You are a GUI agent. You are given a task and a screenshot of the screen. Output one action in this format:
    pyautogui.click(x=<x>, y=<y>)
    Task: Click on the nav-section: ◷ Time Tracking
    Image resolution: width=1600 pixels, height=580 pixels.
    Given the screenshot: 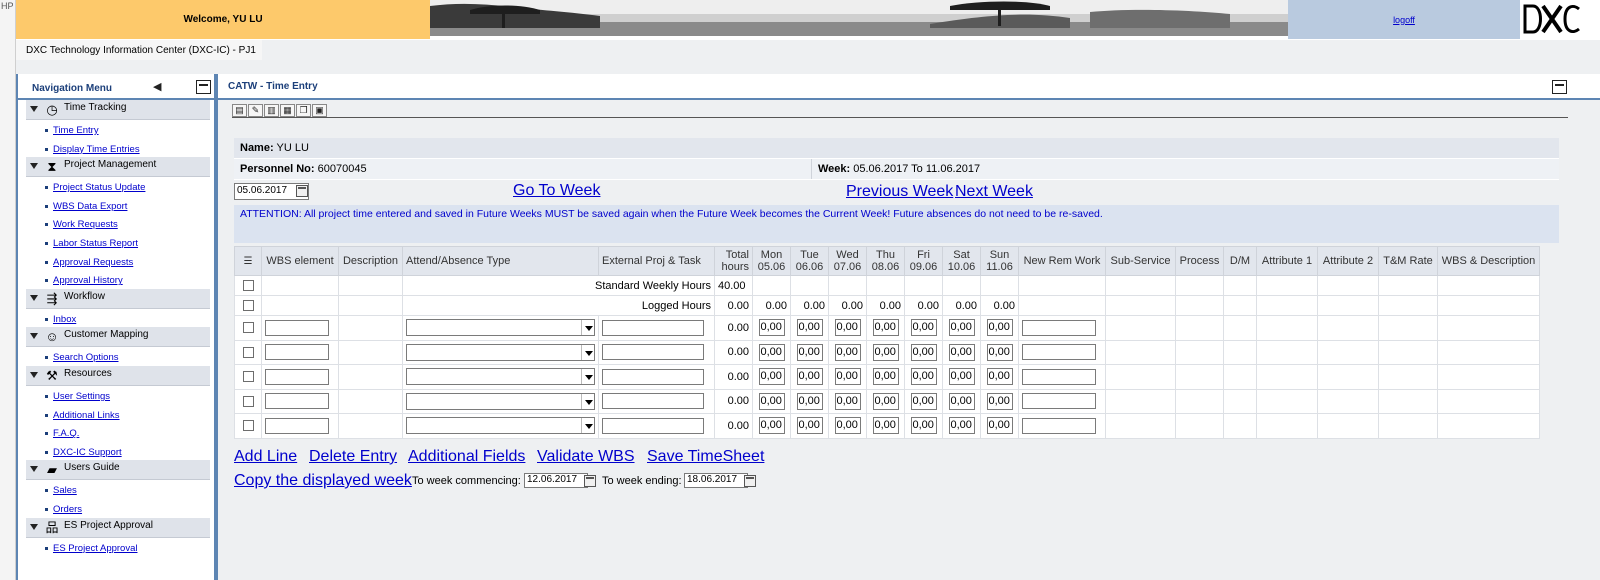 What is the action you would take?
    pyautogui.click(x=118, y=110)
    